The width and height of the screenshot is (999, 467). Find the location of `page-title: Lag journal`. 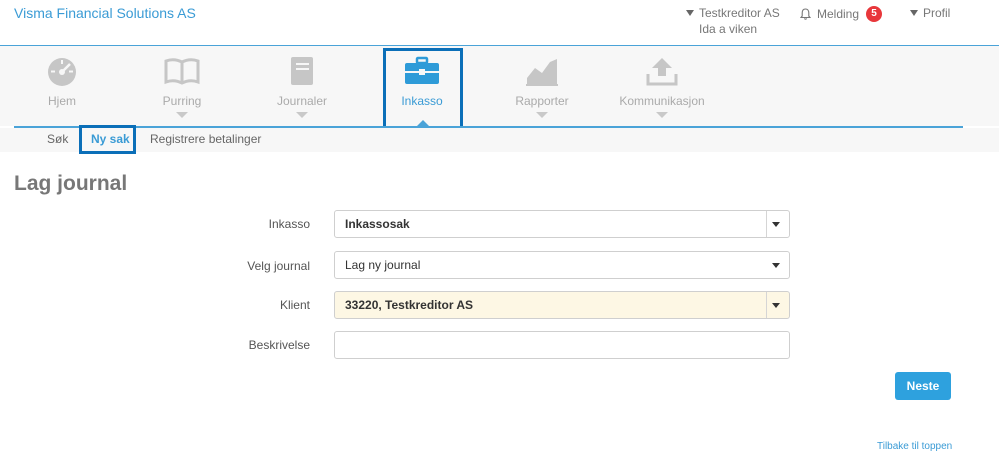

page-title: Lag journal is located at coordinates (71, 183).